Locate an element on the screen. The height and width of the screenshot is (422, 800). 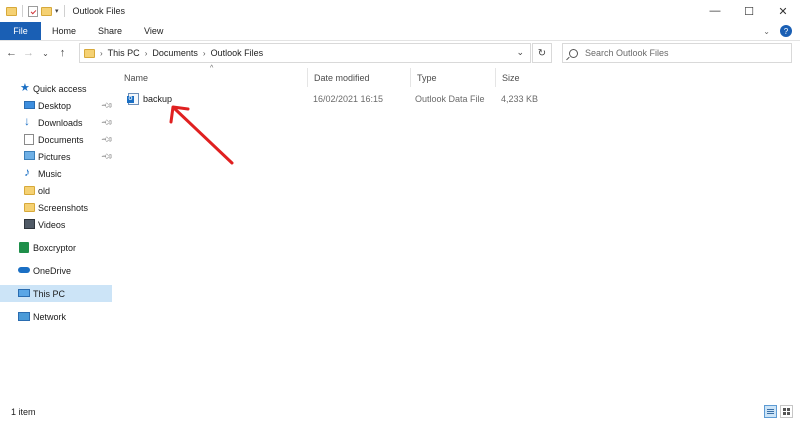
cloud-icon is located at coordinates (24, 270).